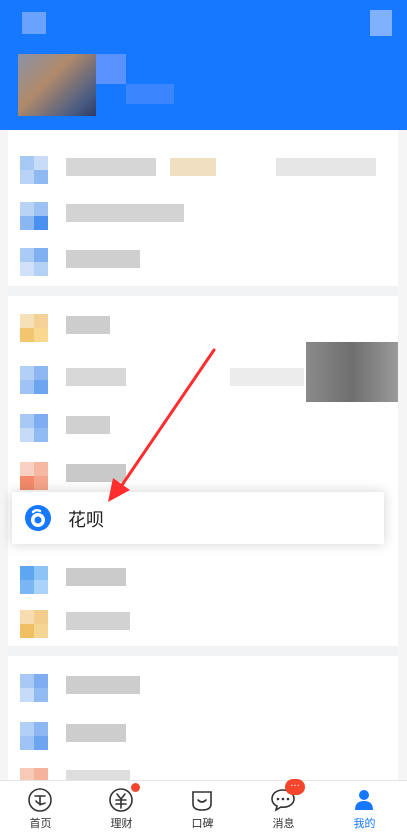 The image size is (407, 837). What do you see at coordinates (352, 372) in the screenshot?
I see `blurred-thumbnail` at bounding box center [352, 372].